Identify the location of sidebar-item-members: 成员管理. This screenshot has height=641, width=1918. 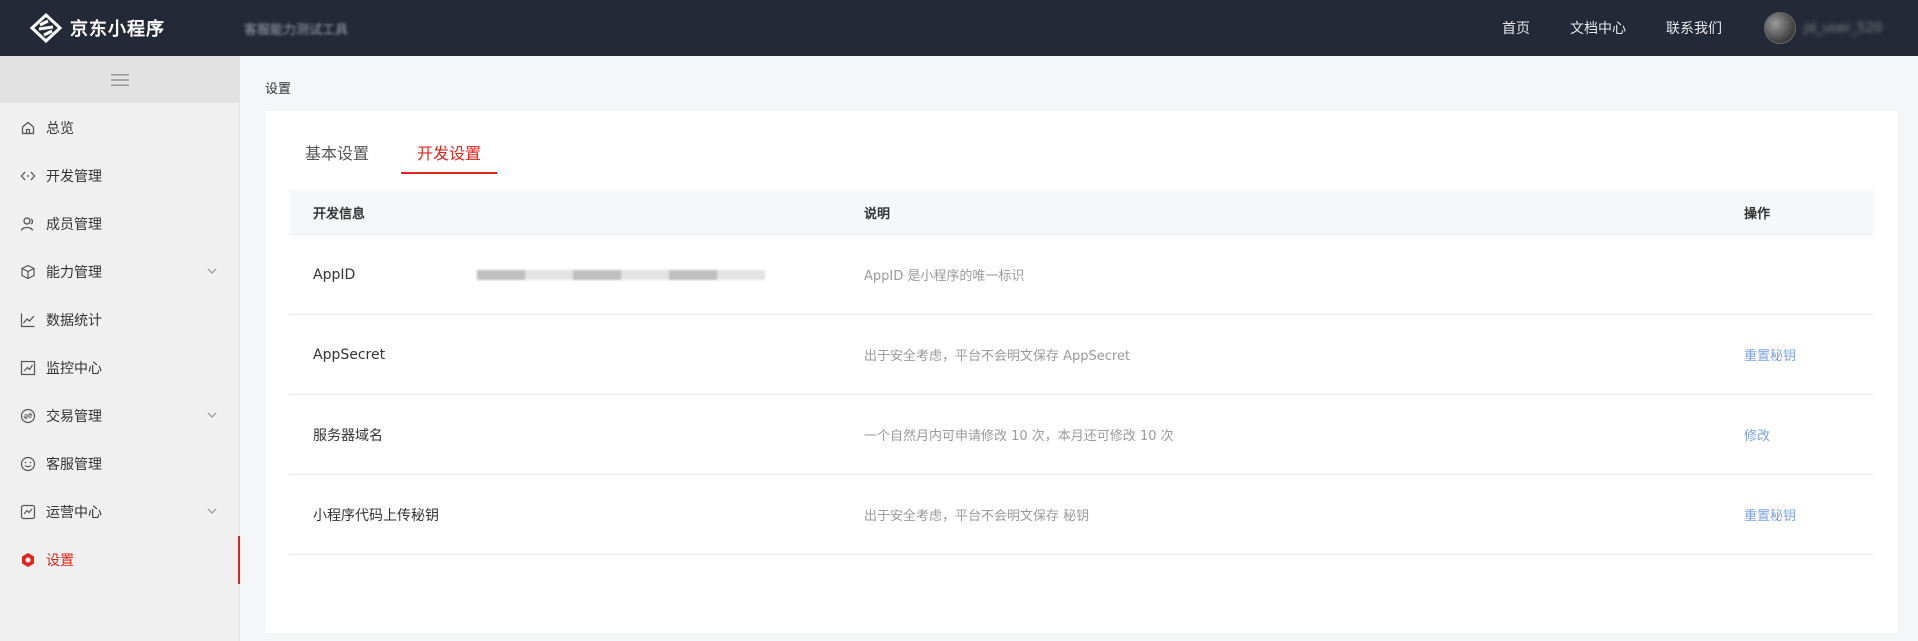
(119, 224).